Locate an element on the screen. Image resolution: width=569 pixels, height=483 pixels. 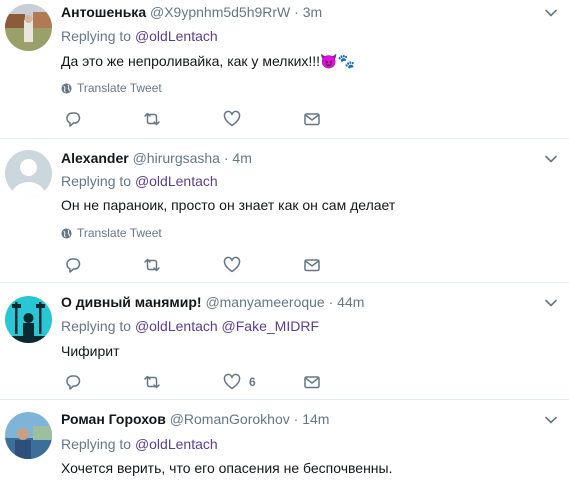
like-count: 6 is located at coordinates (252, 382).